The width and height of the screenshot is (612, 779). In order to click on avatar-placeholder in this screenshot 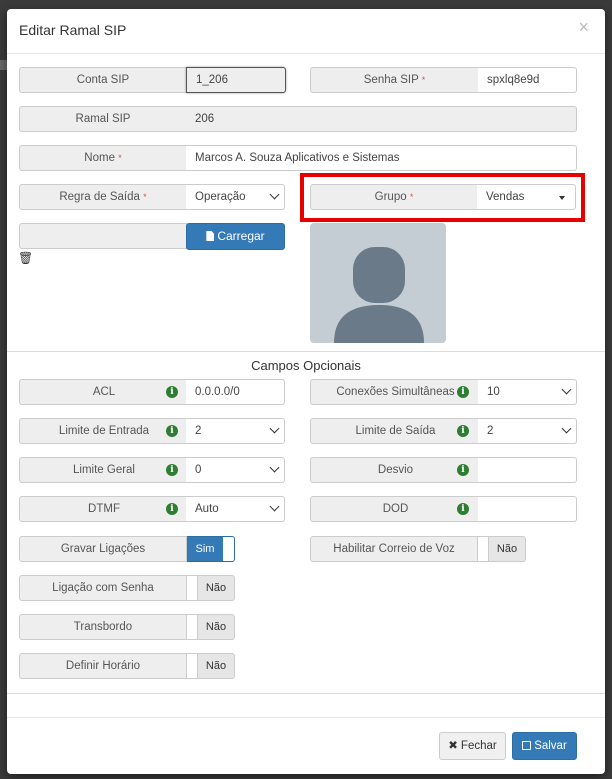, I will do `click(378, 283)`.